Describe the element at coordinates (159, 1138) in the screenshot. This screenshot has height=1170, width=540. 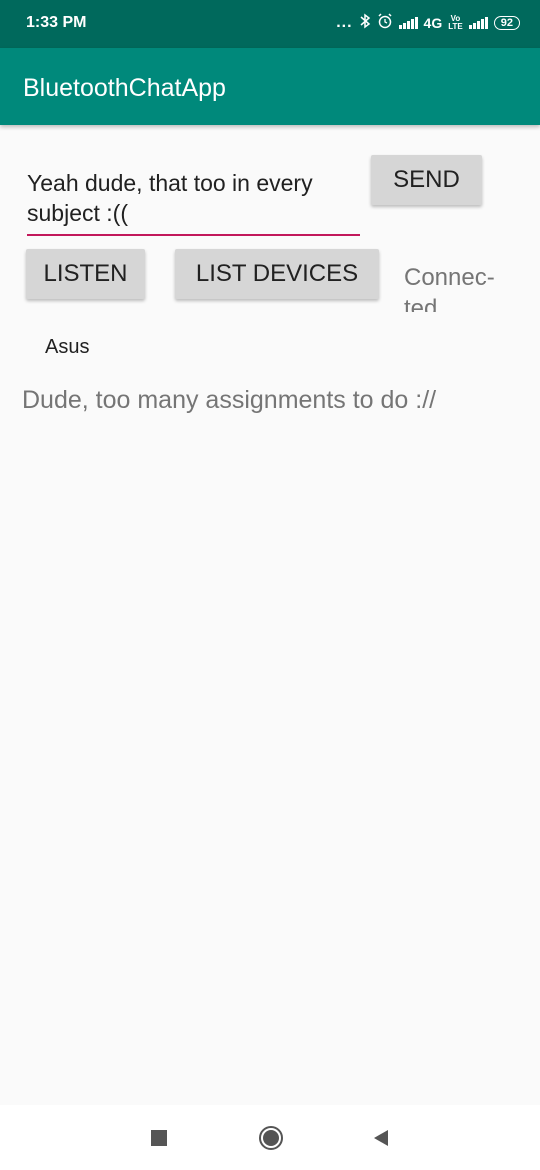
I see `recent-apps-icon` at that location.